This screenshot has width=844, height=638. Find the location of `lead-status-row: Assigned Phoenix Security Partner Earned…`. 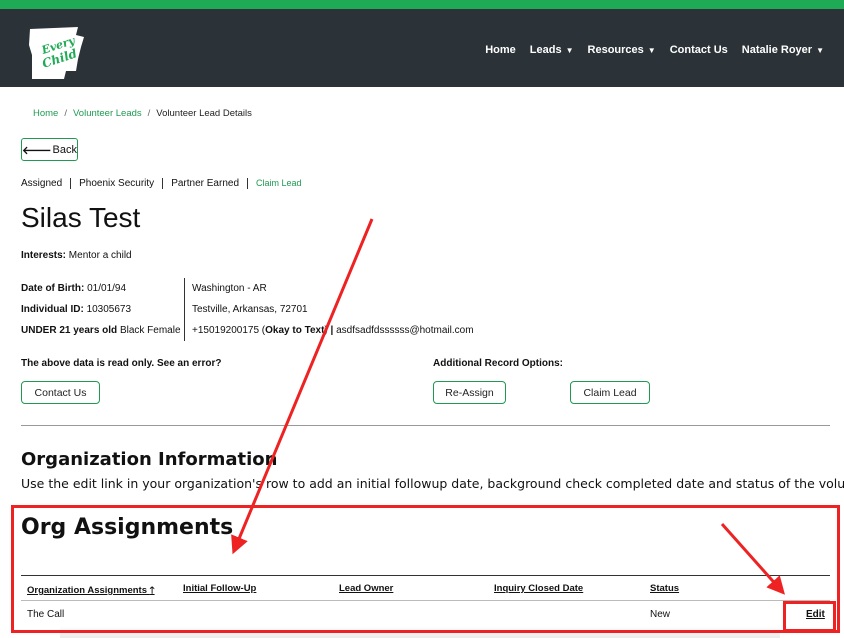

lead-status-row: Assigned Phoenix Security Partner Earned… is located at coordinates (165, 183).